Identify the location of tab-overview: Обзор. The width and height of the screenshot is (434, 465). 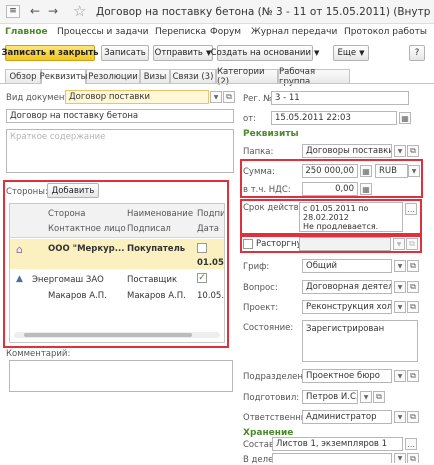
(23, 76).